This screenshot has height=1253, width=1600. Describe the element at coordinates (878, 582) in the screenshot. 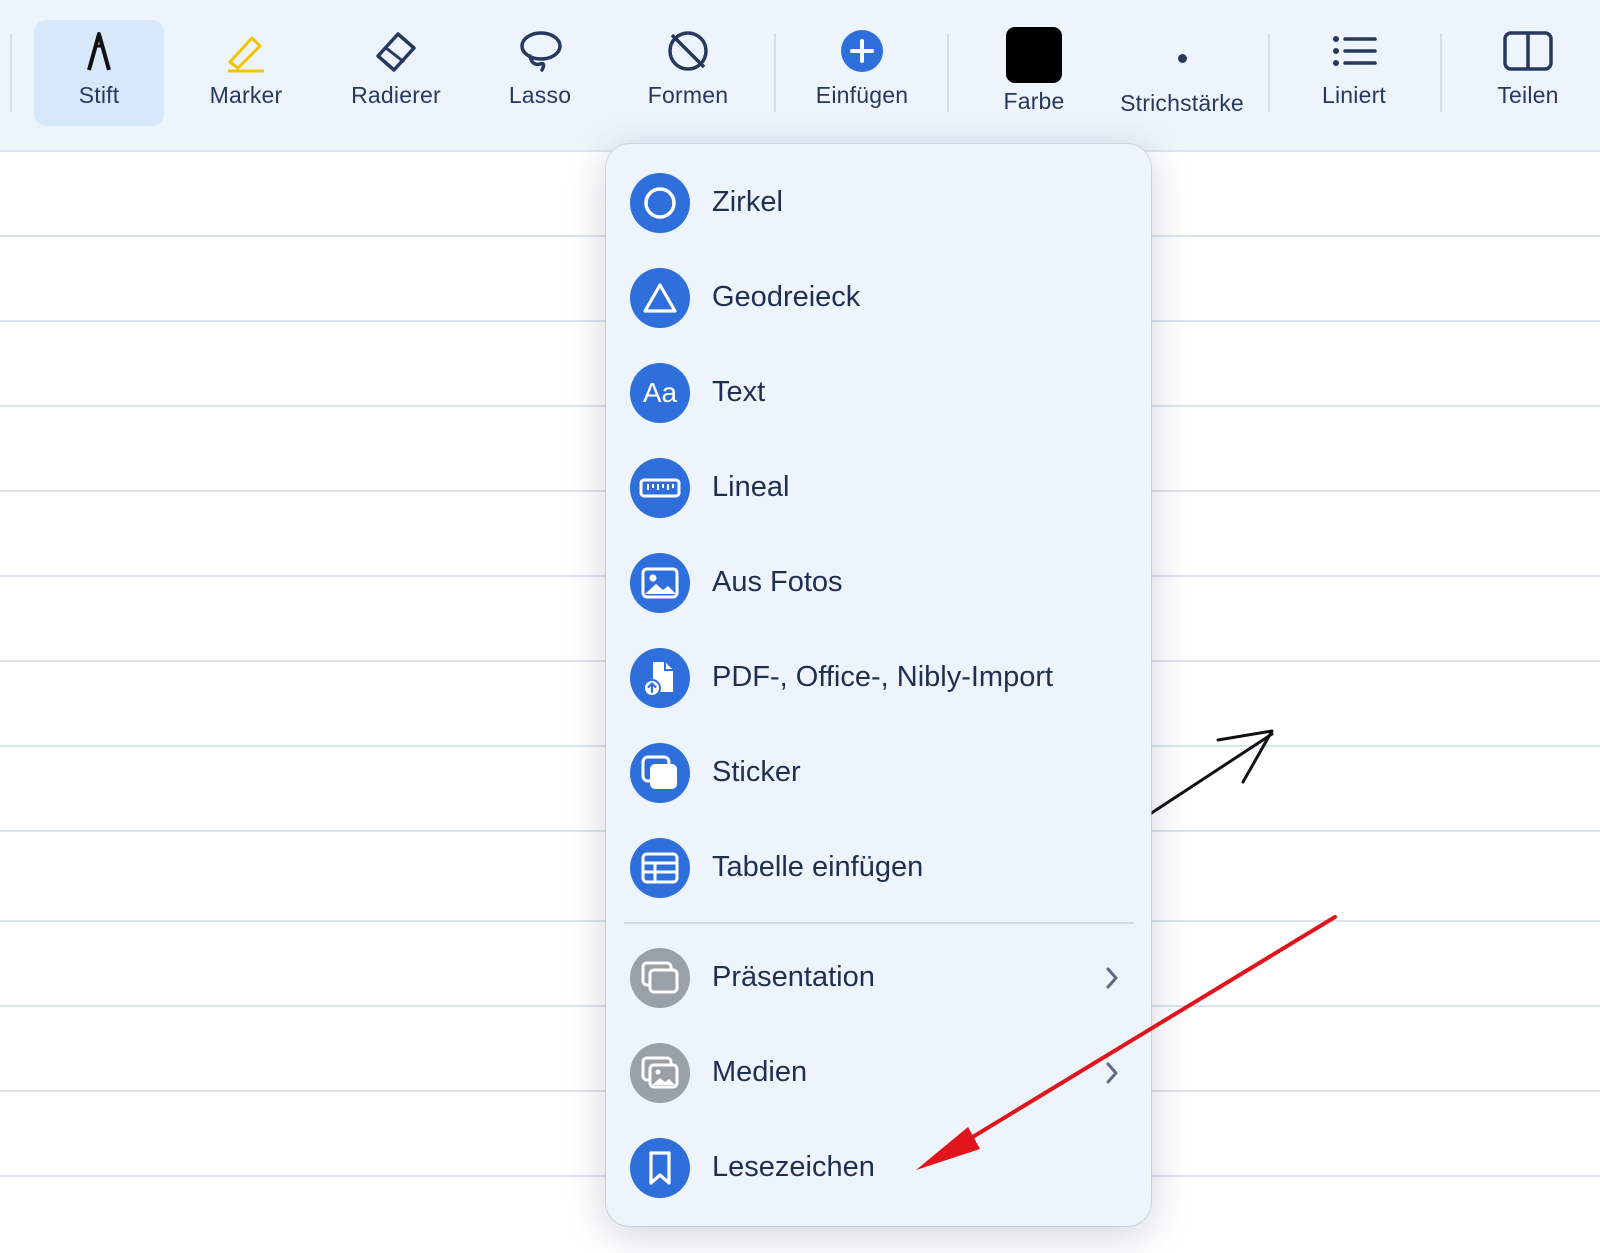

I see `menu-item-aus-fotos: Aus Fotos` at that location.